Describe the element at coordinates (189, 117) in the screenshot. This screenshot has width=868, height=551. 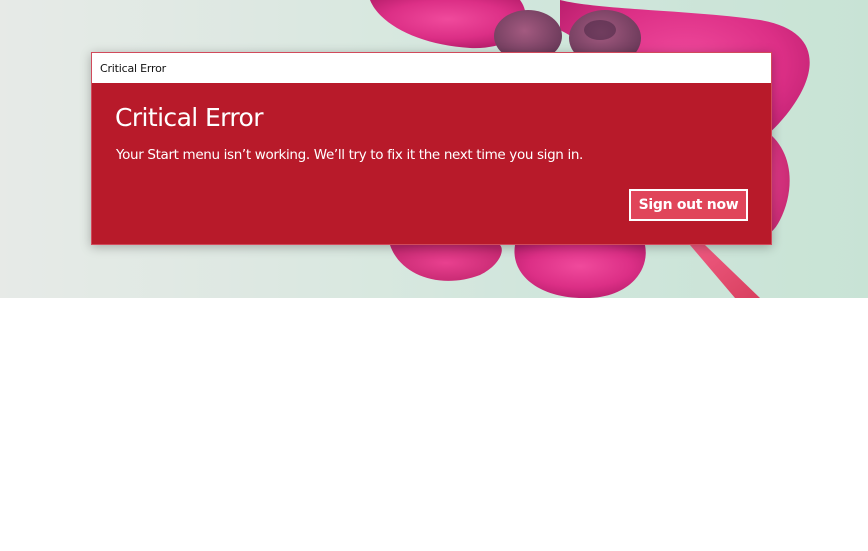
I see `dialog-heading: Critical Error` at that location.